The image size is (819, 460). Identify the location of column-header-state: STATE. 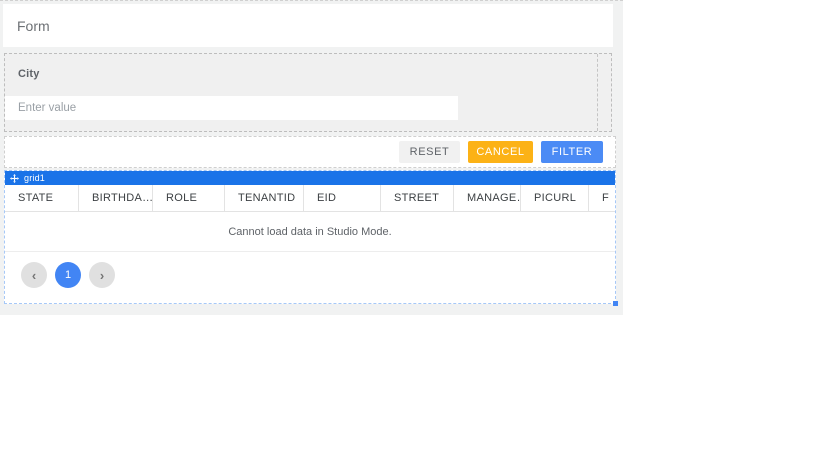
(42, 198).